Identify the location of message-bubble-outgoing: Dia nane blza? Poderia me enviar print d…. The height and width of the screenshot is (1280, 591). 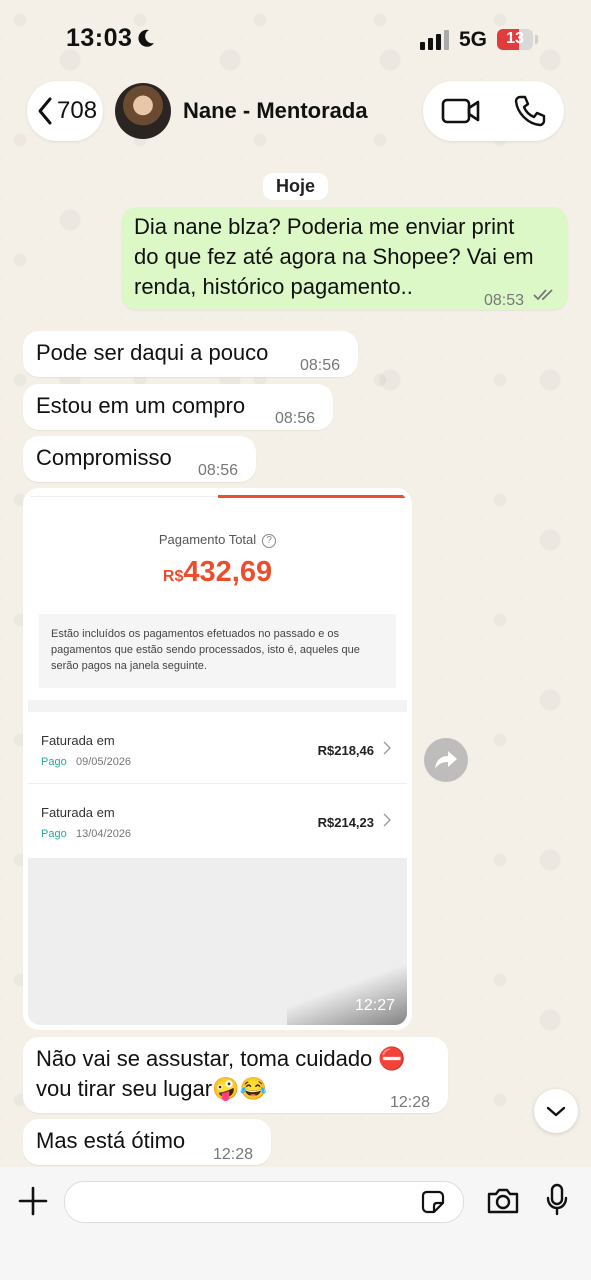
(344, 258).